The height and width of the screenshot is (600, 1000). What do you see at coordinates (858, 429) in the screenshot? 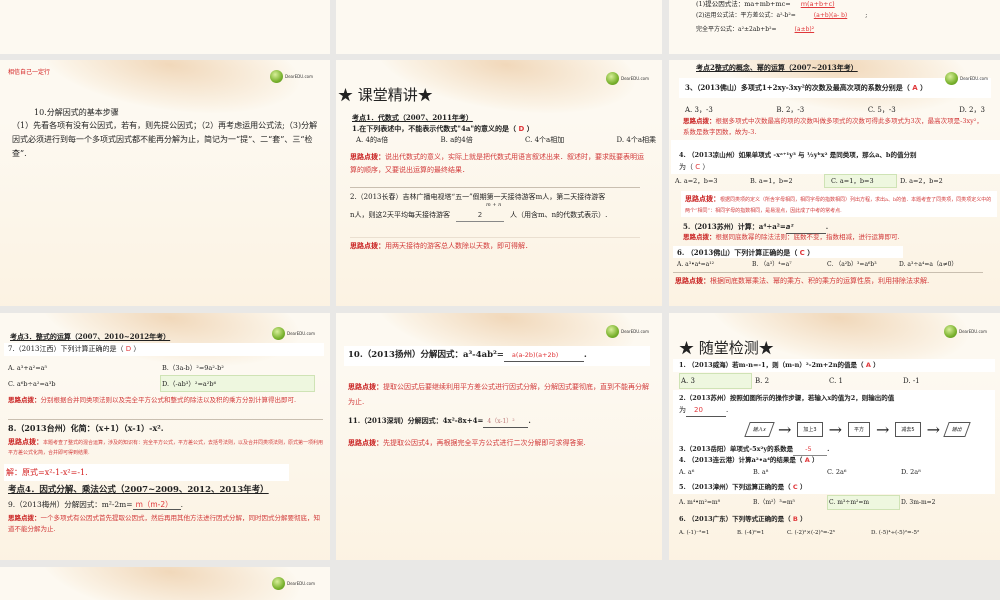
I see `flow-square: 平方` at bounding box center [858, 429].